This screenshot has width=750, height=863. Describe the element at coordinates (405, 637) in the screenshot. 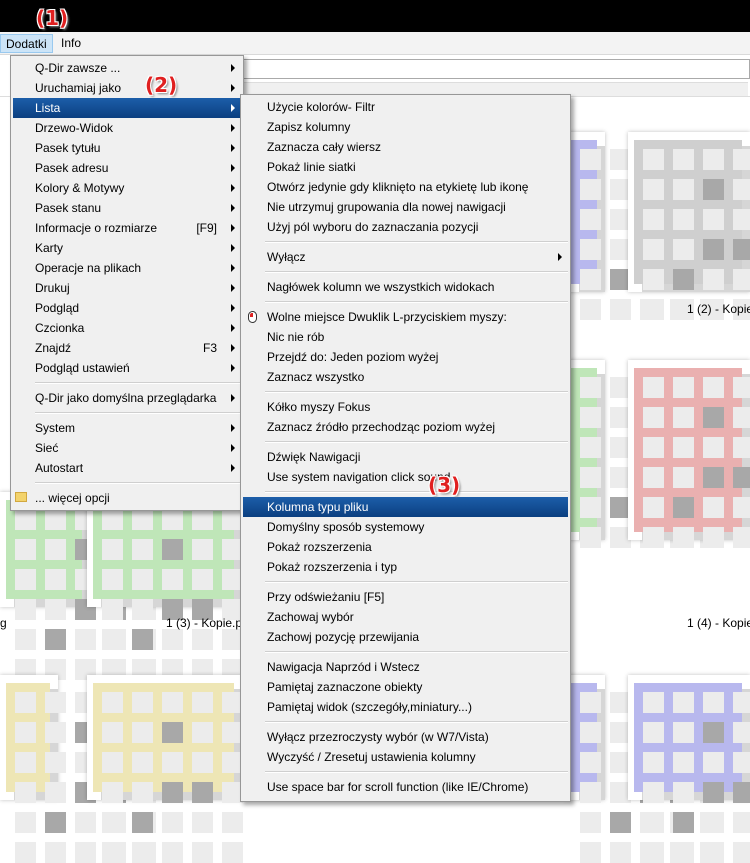

I see `menu2-item: Zachowj pozycję przewijania` at that location.